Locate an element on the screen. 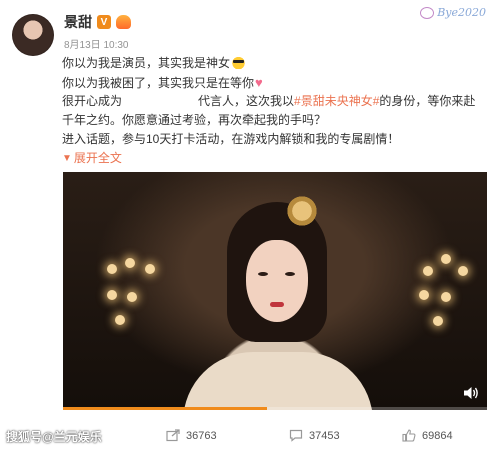 This screenshot has width=500, height=451. post-line-4: 千年之约。你愿意通过考验，再次牵起我的手吗？ is located at coordinates (194, 120).